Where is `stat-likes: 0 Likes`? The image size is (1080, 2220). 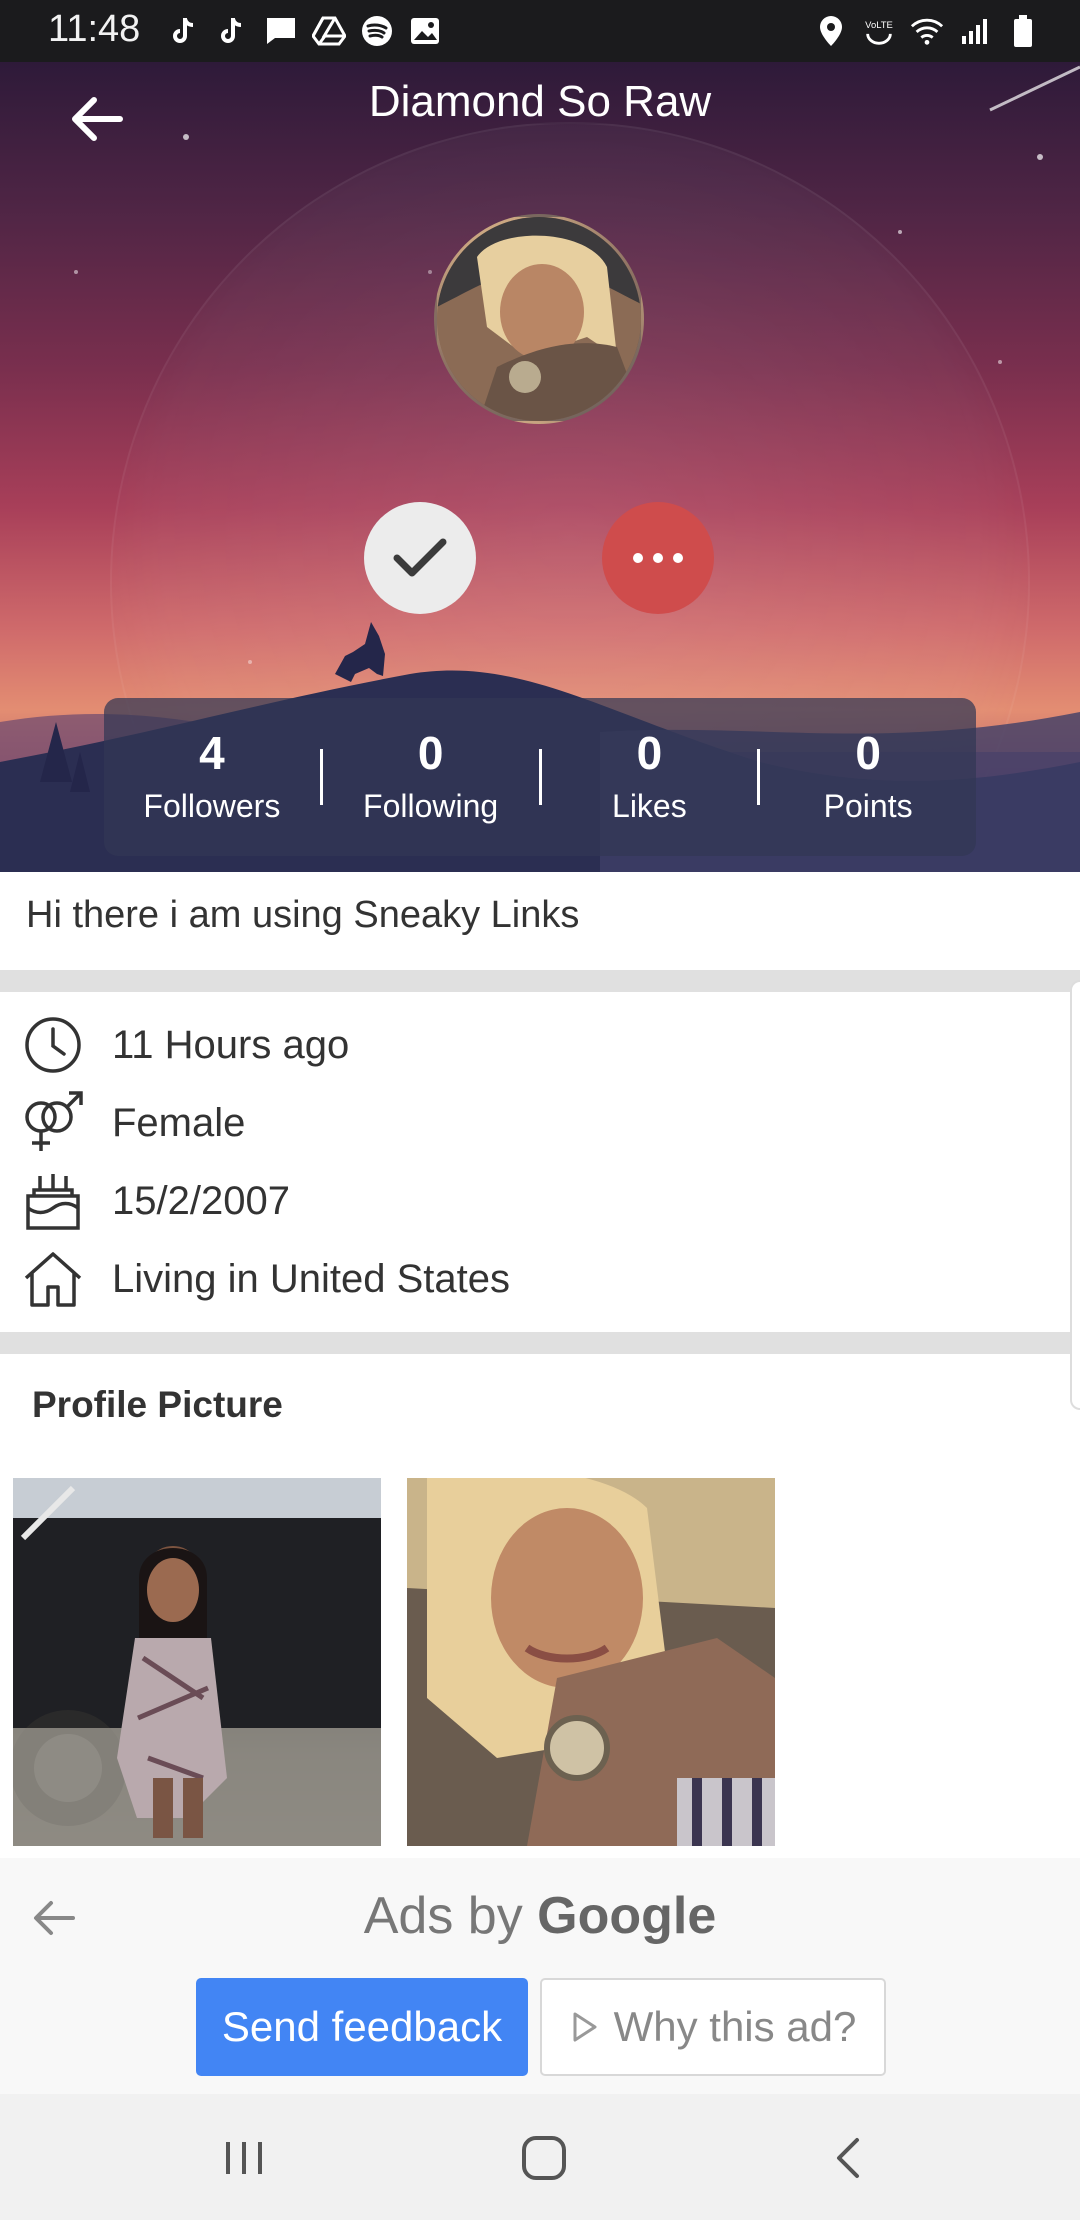 stat-likes: 0 Likes is located at coordinates (650, 777).